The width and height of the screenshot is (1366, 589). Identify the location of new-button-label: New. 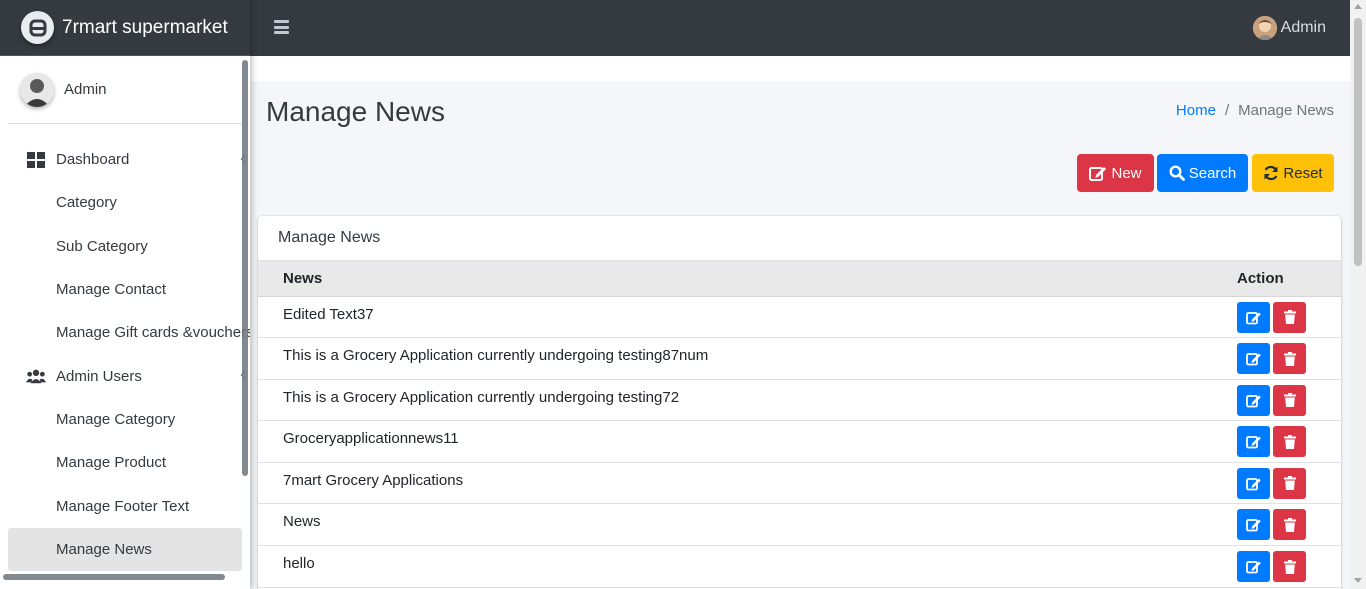
(1126, 173).